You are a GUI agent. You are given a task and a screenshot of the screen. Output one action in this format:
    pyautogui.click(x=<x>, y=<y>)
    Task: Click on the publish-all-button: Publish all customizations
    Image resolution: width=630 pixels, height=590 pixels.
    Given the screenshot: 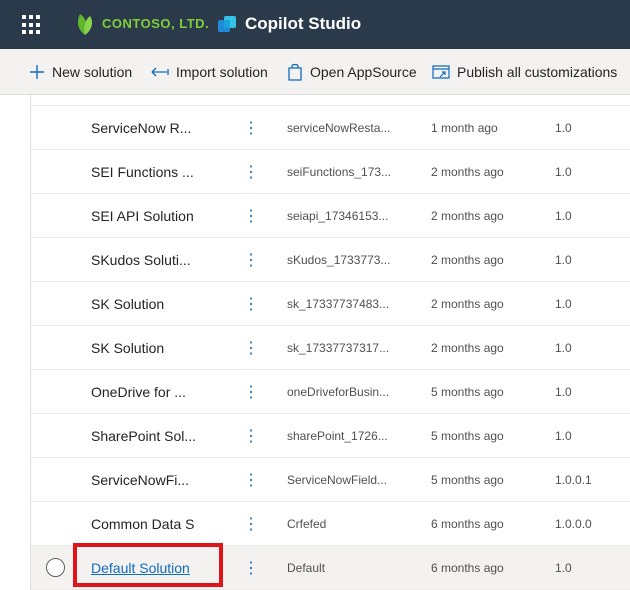 What is the action you would take?
    pyautogui.click(x=524, y=72)
    